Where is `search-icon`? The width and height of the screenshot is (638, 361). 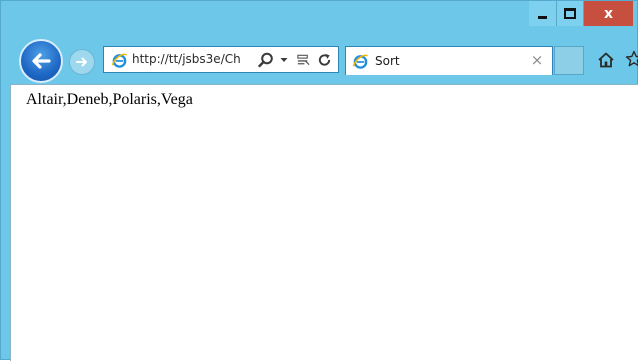 search-icon is located at coordinates (266, 60).